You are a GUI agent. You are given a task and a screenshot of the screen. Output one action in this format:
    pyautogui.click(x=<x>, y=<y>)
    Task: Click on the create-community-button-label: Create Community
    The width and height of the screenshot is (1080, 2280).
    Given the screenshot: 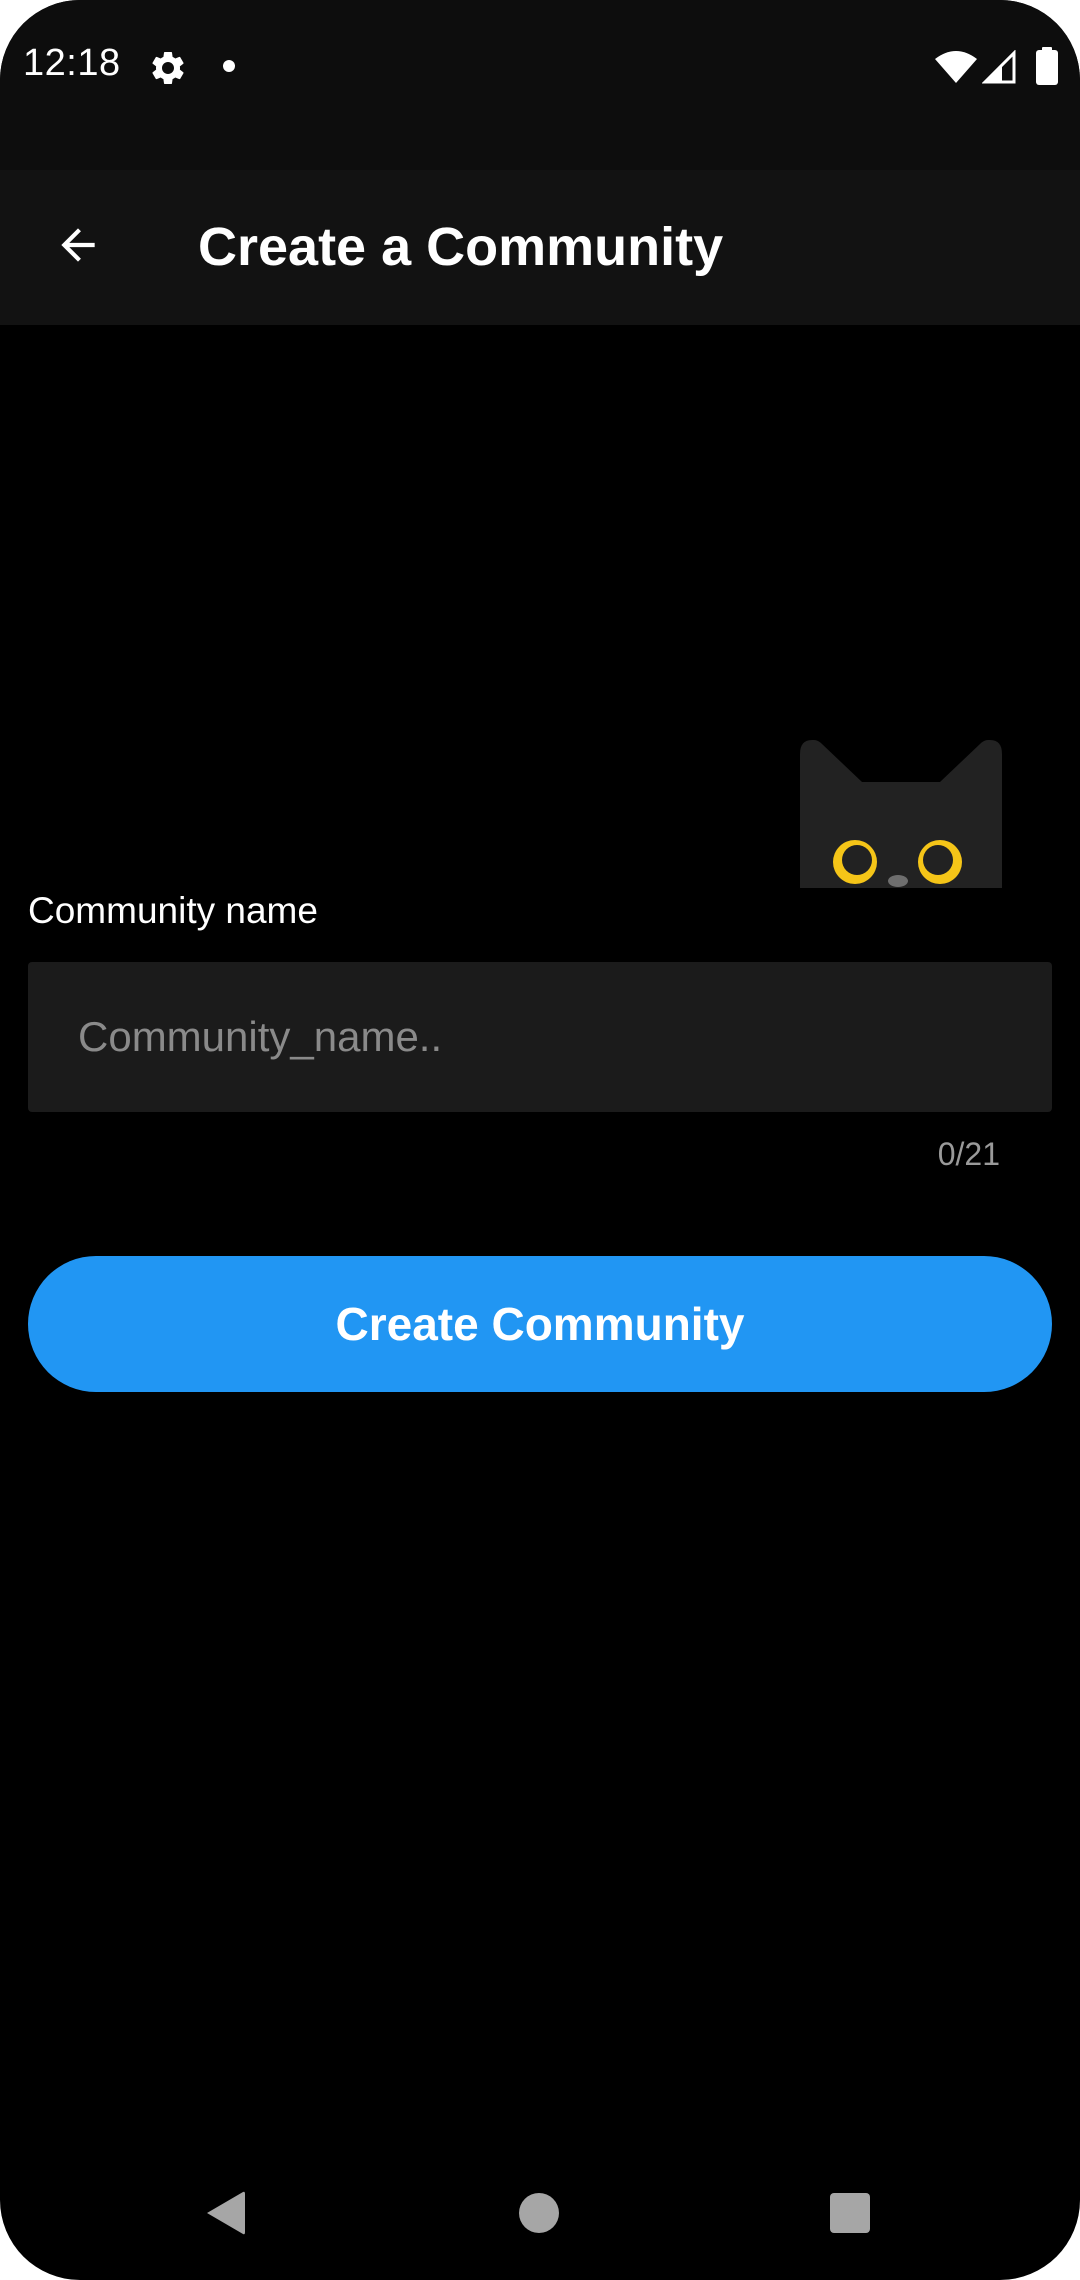 What is the action you would take?
    pyautogui.click(x=540, y=1324)
    